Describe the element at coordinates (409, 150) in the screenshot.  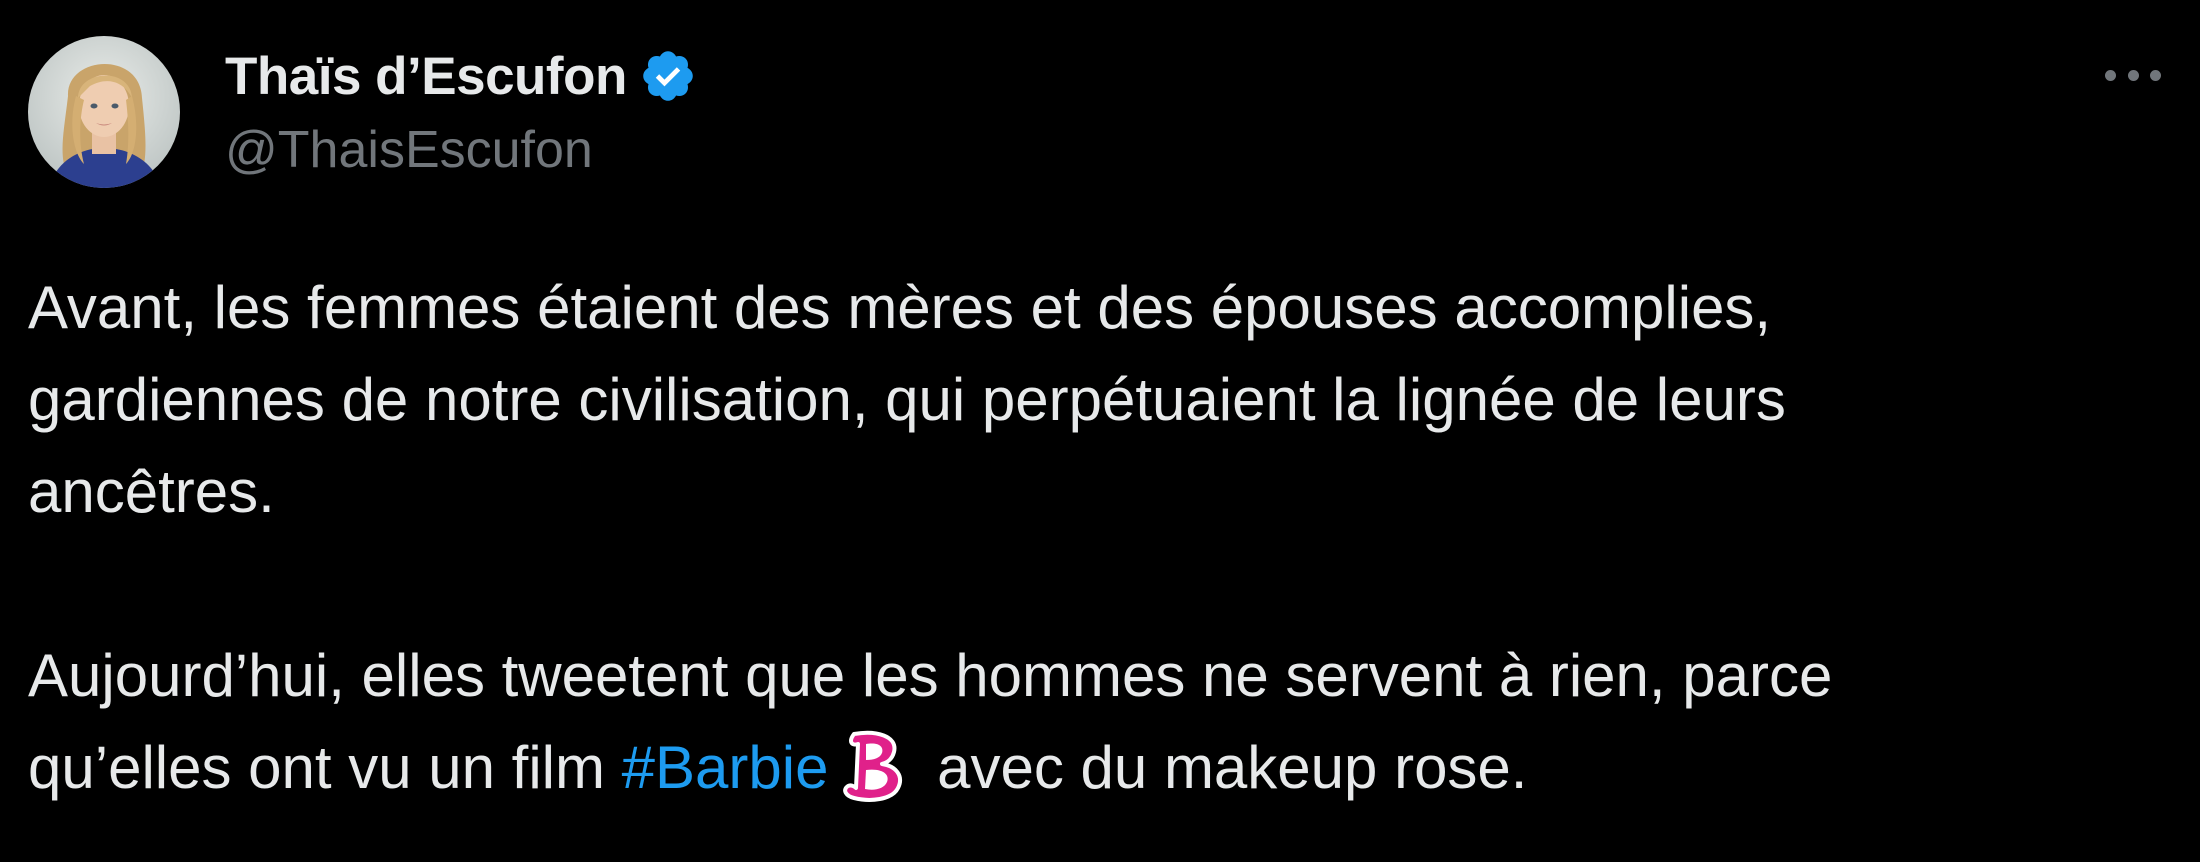
I see `author-handle: @ThaisEscufon` at that location.